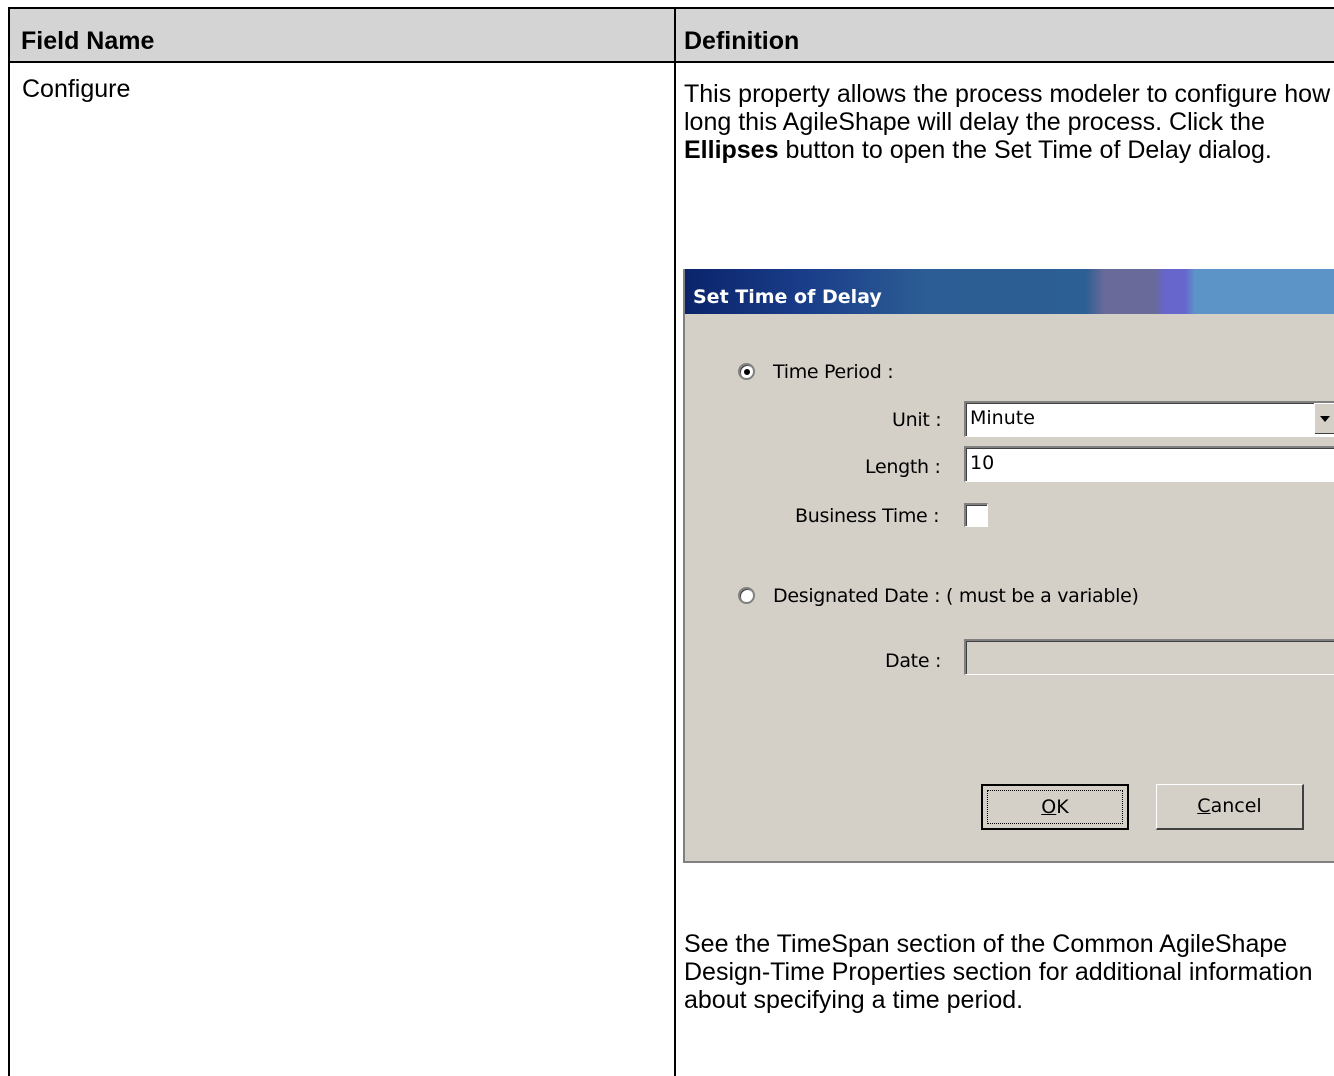 The image size is (1334, 1076). I want to click on designated-date-radio, so click(746, 595).